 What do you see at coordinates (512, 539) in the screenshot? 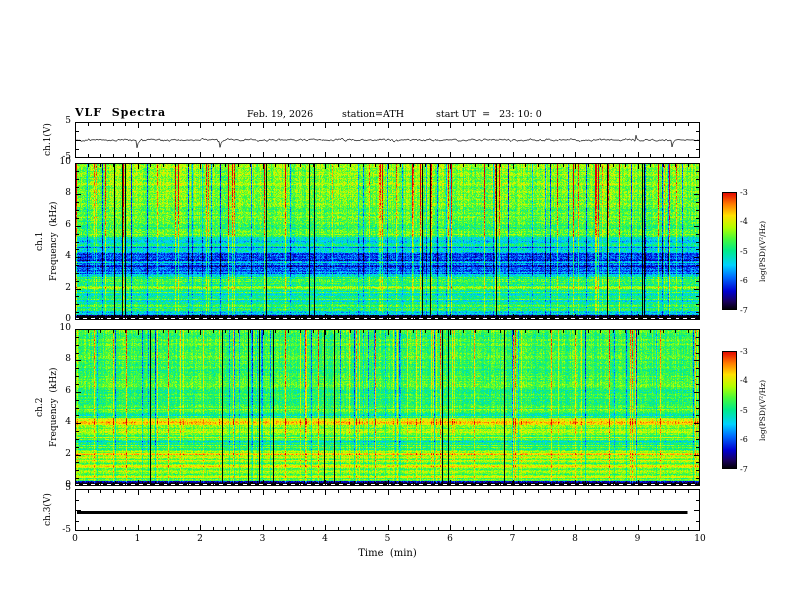
I see `x-tick-label: 7` at bounding box center [512, 539].